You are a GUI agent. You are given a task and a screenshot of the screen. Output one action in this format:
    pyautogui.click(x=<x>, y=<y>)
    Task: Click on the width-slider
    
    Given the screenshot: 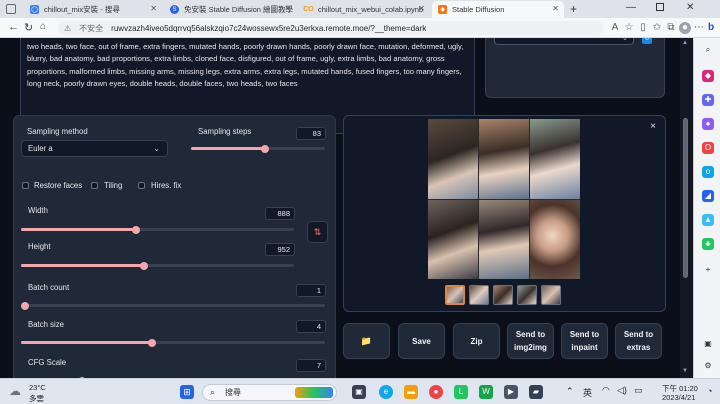 What is the action you would take?
    pyautogui.click(x=157, y=229)
    